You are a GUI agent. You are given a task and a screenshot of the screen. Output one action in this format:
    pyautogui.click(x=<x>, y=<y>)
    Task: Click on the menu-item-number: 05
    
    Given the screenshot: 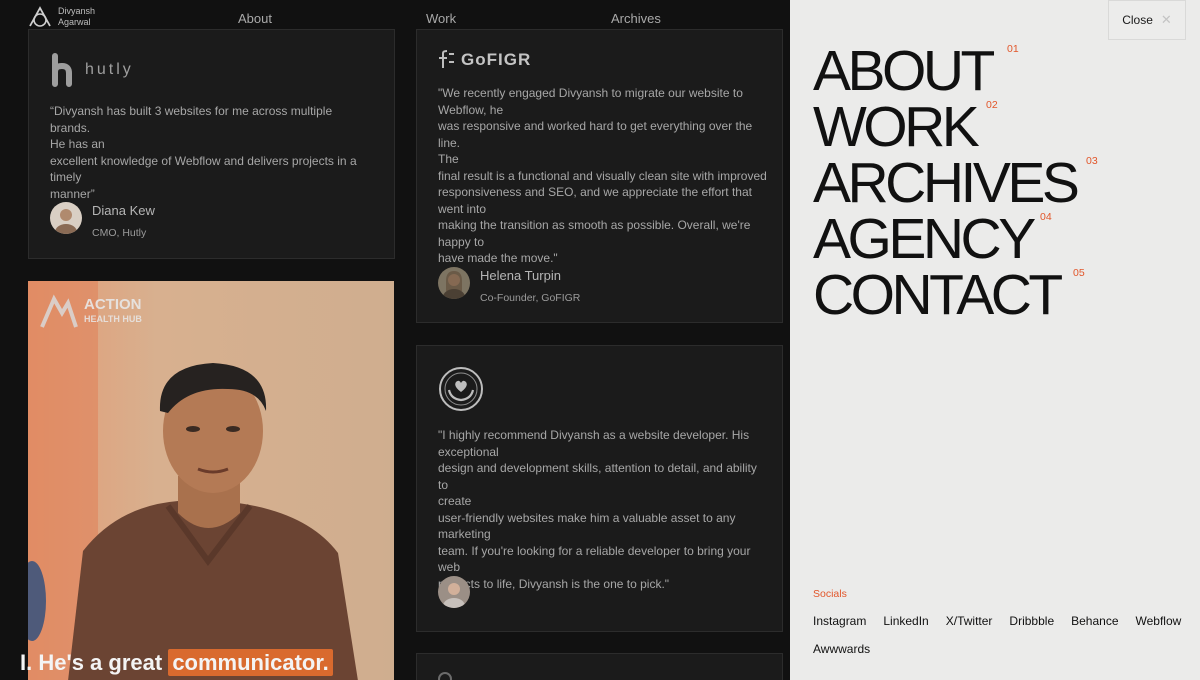 What is the action you would take?
    pyautogui.click(x=1079, y=273)
    